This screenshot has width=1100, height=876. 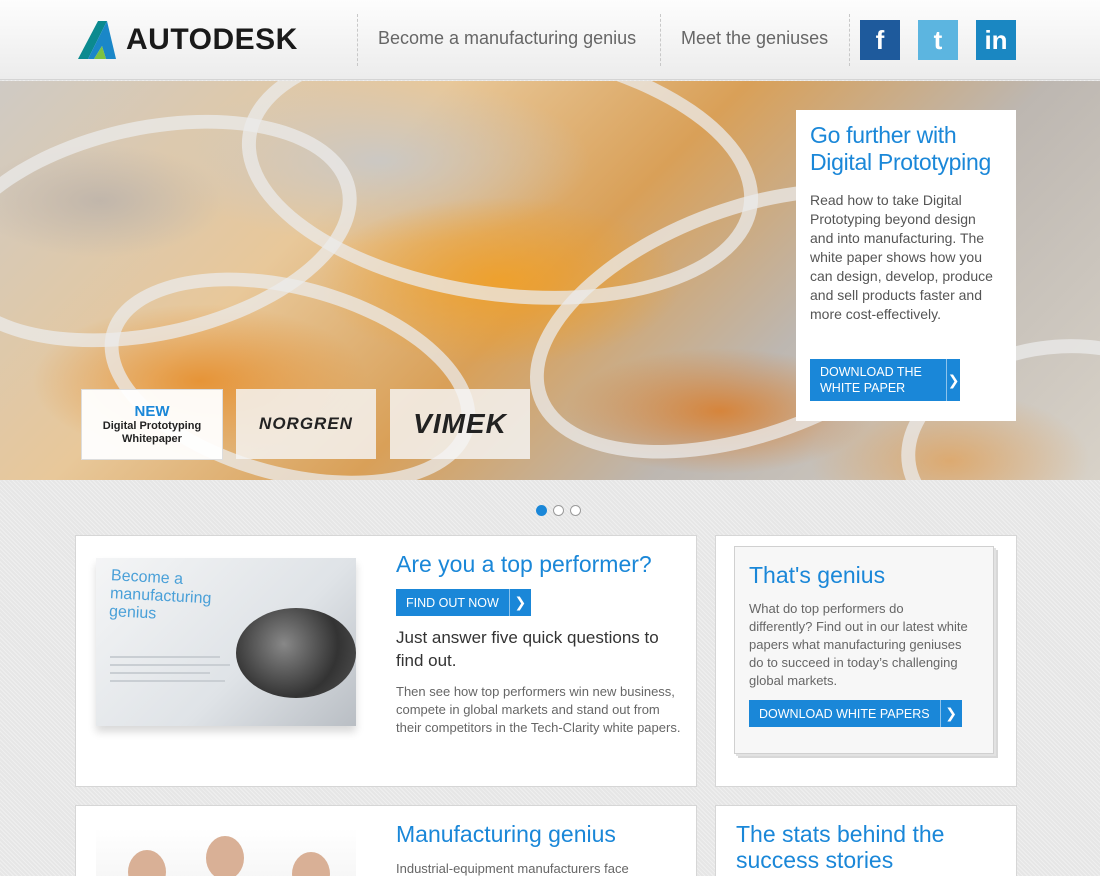 I want to click on nav-become-genius: Become a manufacturing genius, so click(x=507, y=38).